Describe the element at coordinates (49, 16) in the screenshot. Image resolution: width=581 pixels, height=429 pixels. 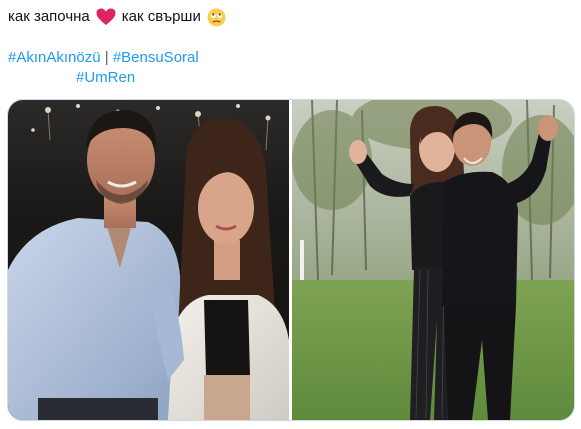
I see `tweet-text-start: как започна` at that location.